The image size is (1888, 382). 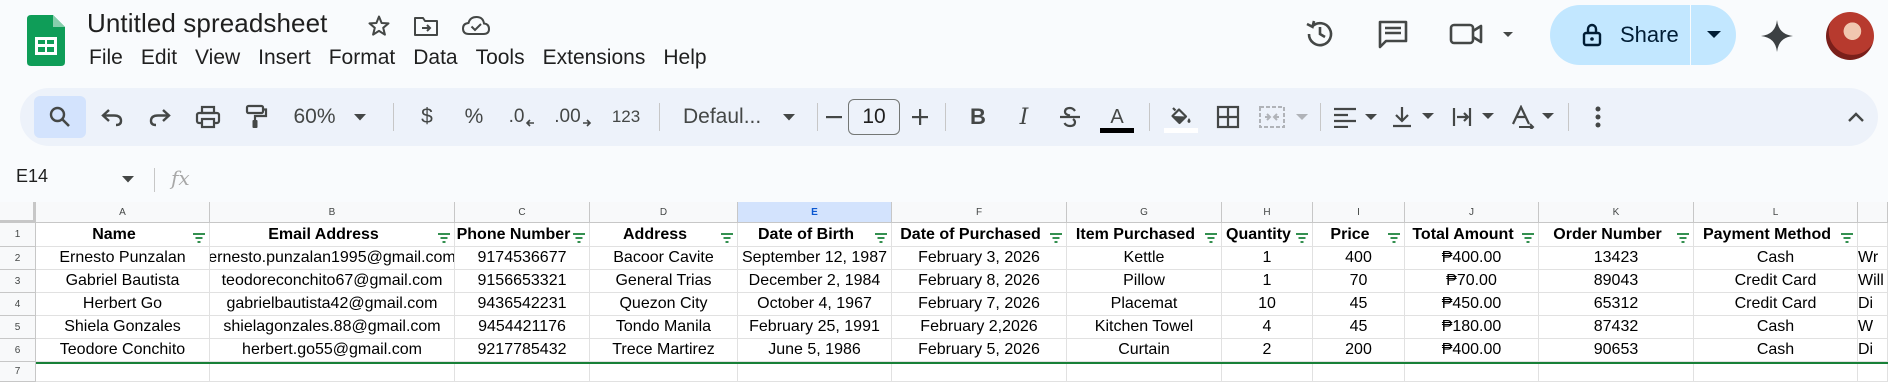 What do you see at coordinates (815, 281) in the screenshot?
I see `grid-cell: December 2, 1984` at bounding box center [815, 281].